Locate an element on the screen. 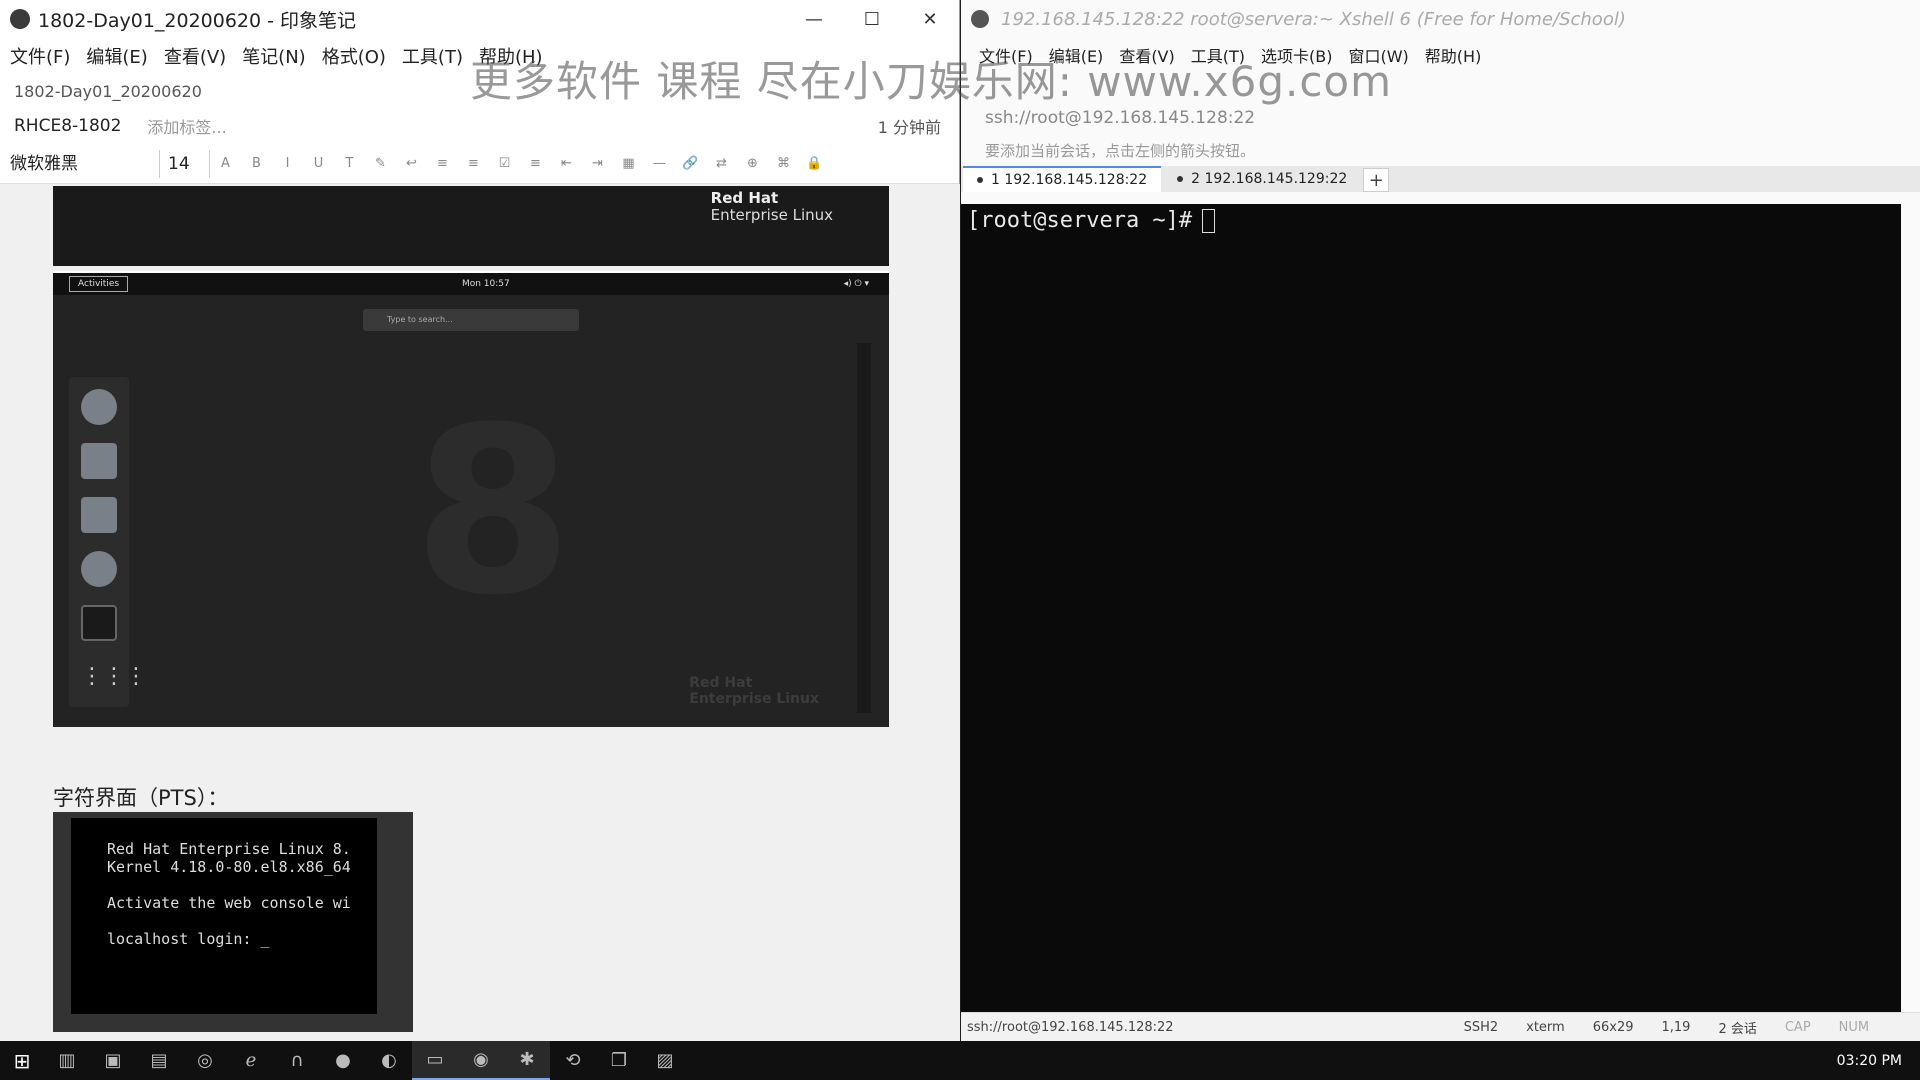 This screenshot has height=1080, width=1920. note-title: 1802-Day01_20200620 is located at coordinates (479, 91).